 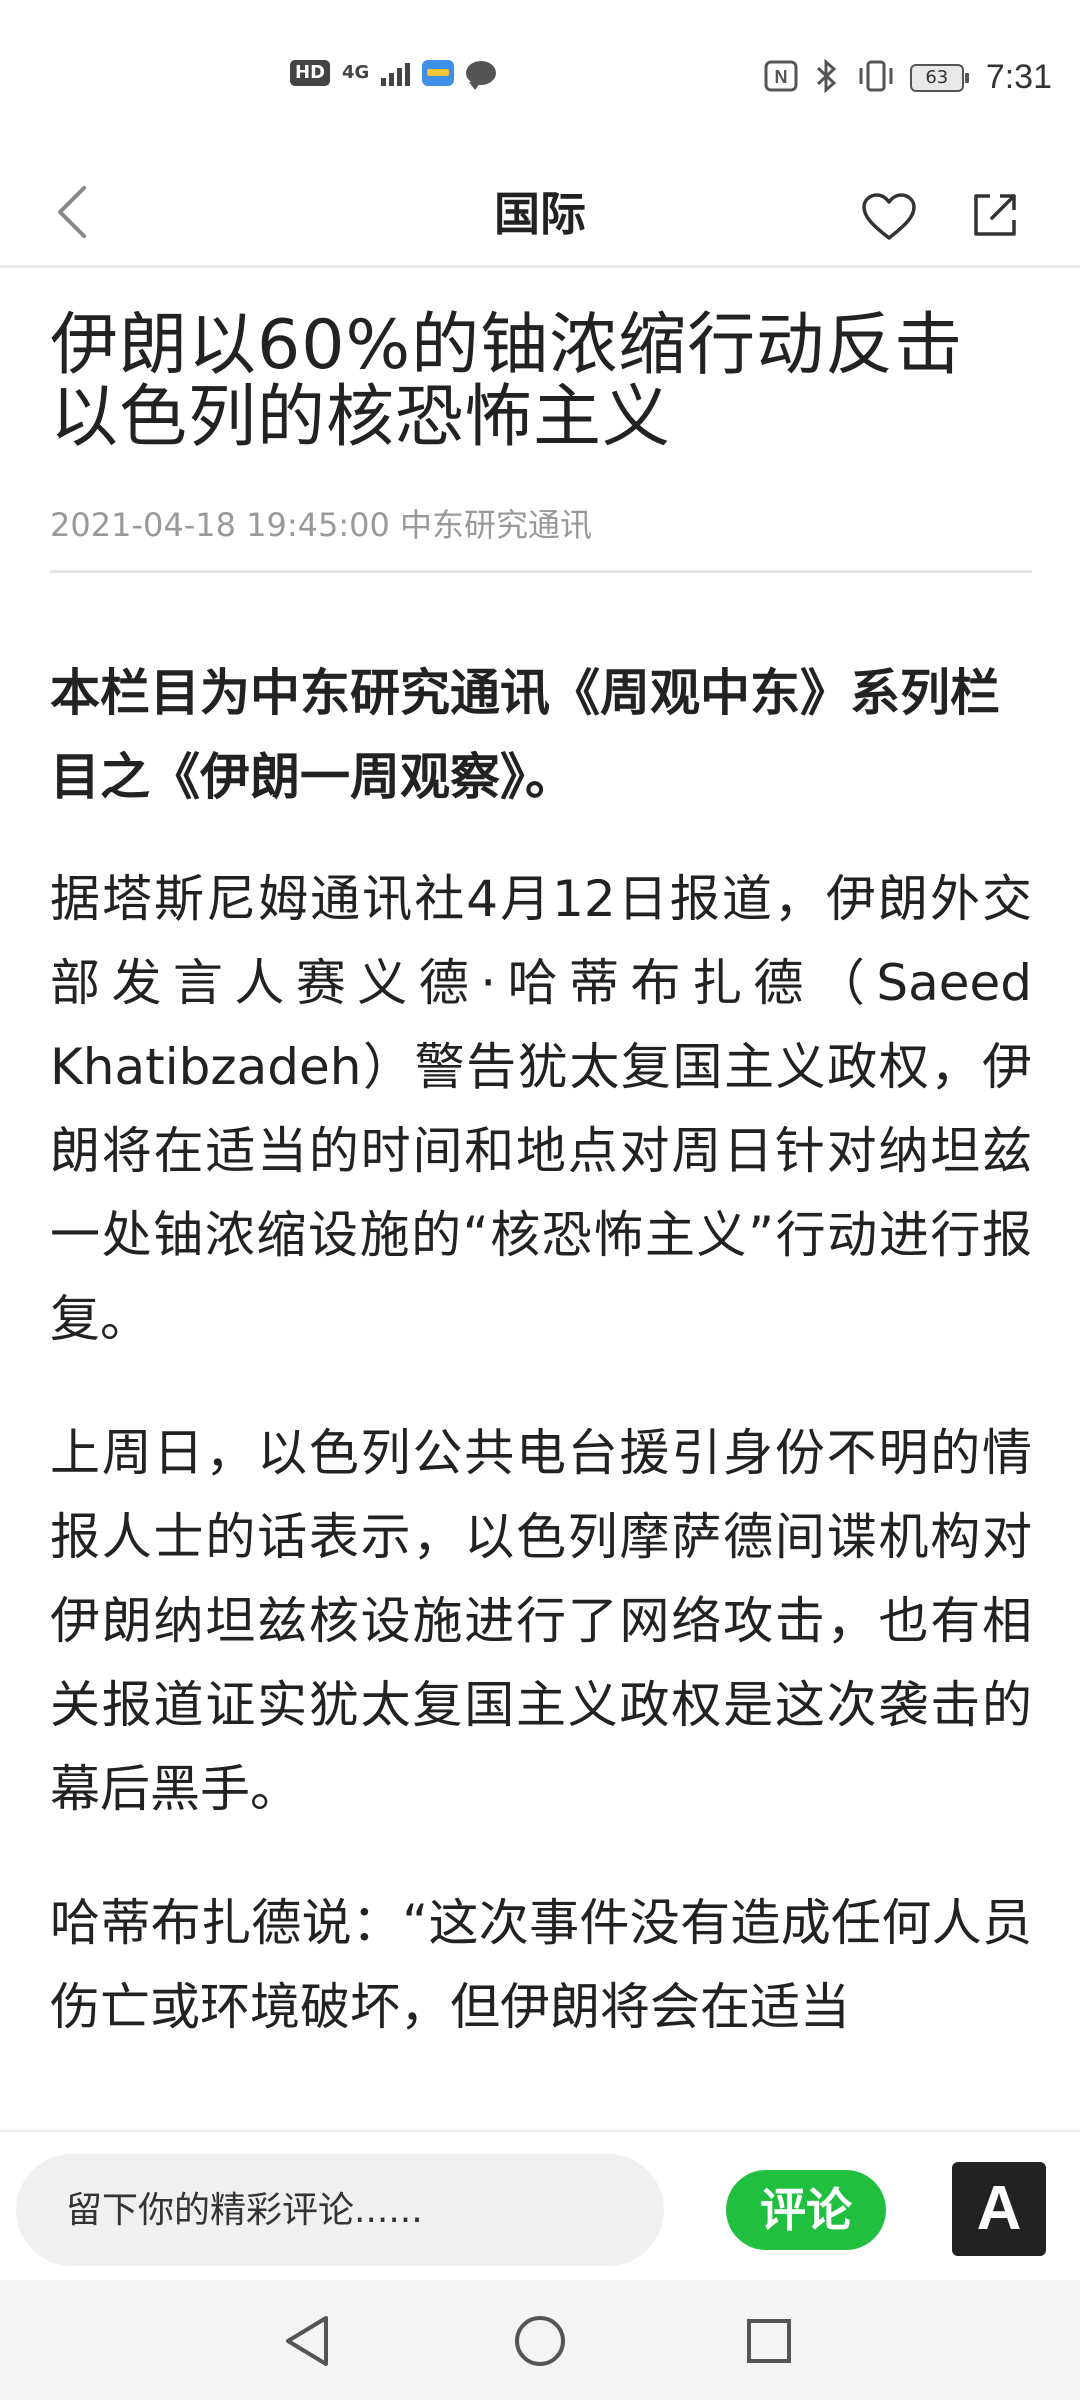 What do you see at coordinates (806, 2210) in the screenshot?
I see `comment-button: 评论` at bounding box center [806, 2210].